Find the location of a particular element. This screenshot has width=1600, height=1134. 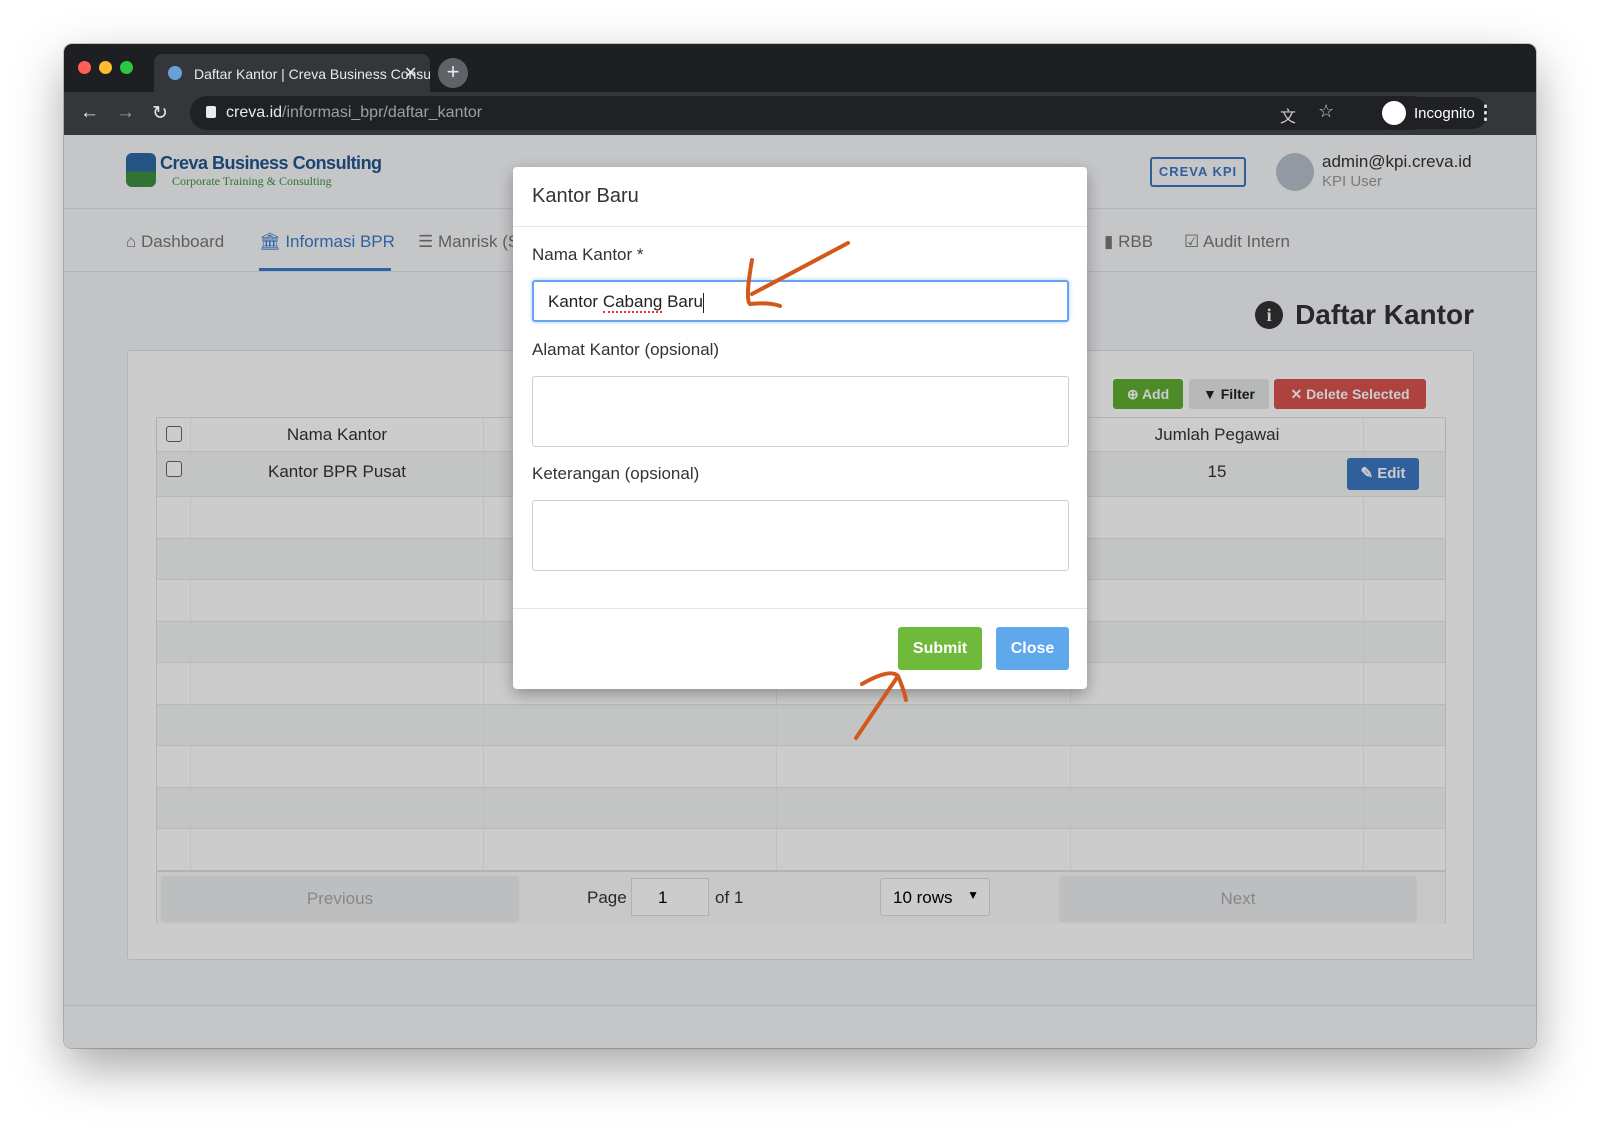

annotation-arrow-to-submit is located at coordinates (881, 705).